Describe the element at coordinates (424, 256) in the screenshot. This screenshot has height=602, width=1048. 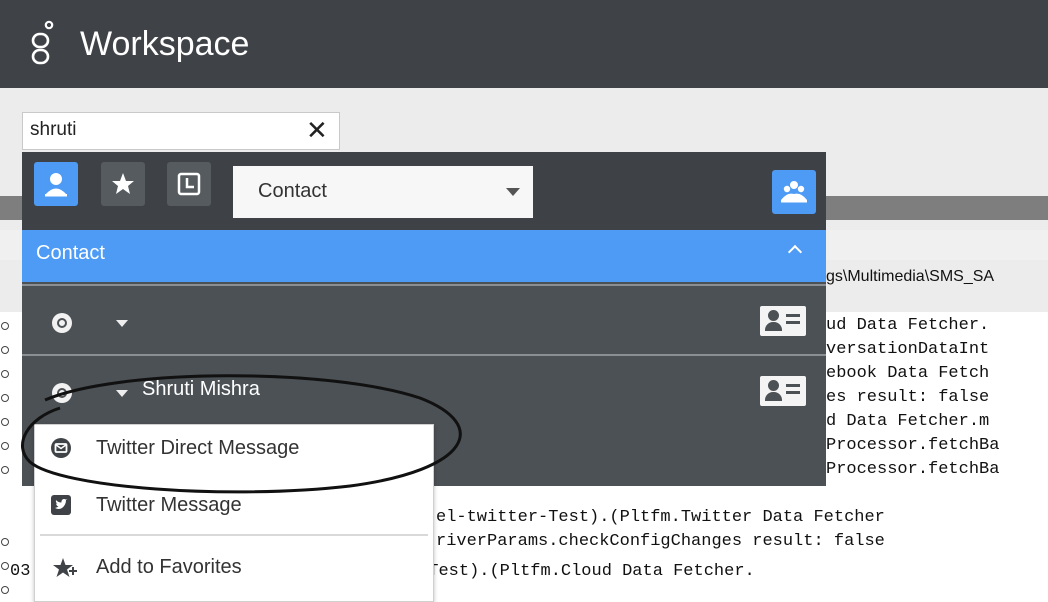
I see `section-header` at that location.